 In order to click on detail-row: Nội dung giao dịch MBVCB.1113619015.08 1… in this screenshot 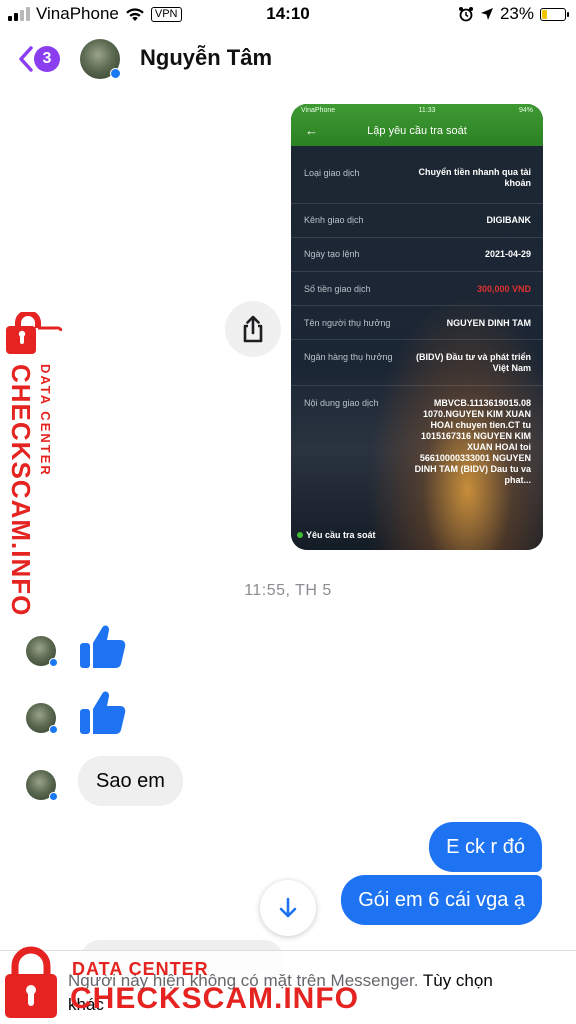, I will do `click(417, 446)`.